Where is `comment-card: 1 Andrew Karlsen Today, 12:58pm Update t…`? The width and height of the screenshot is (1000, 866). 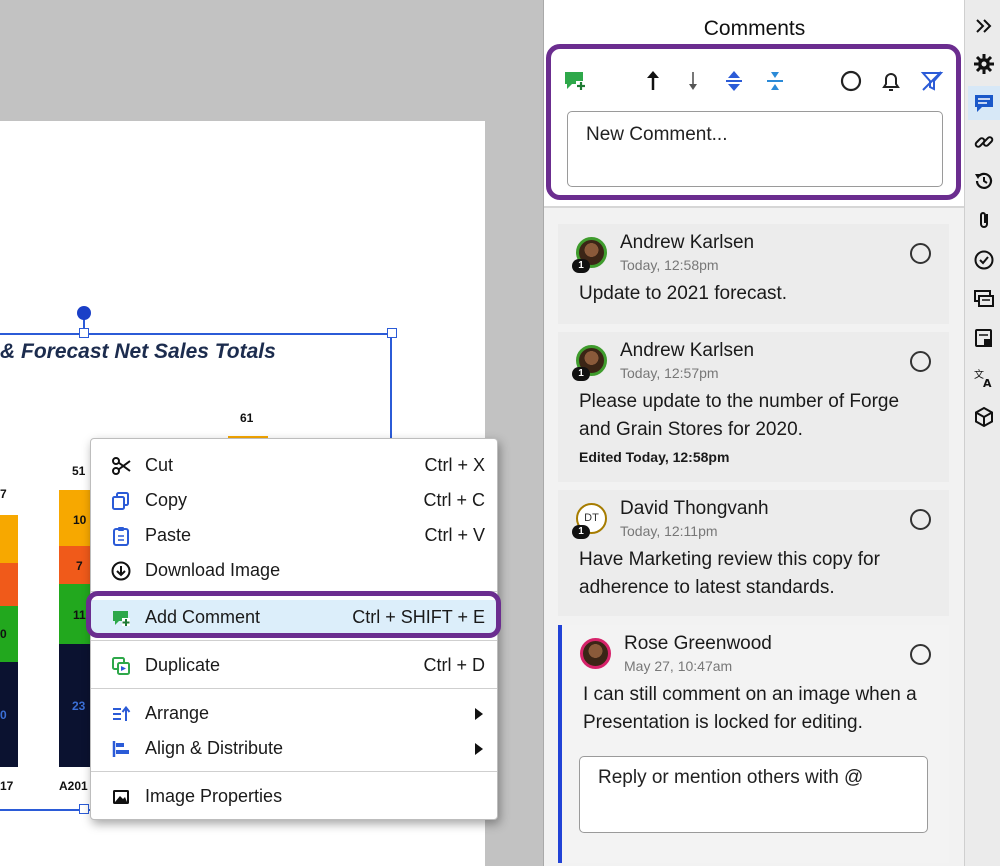 comment-card: 1 Andrew Karlsen Today, 12:58pm Update t… is located at coordinates (753, 274).